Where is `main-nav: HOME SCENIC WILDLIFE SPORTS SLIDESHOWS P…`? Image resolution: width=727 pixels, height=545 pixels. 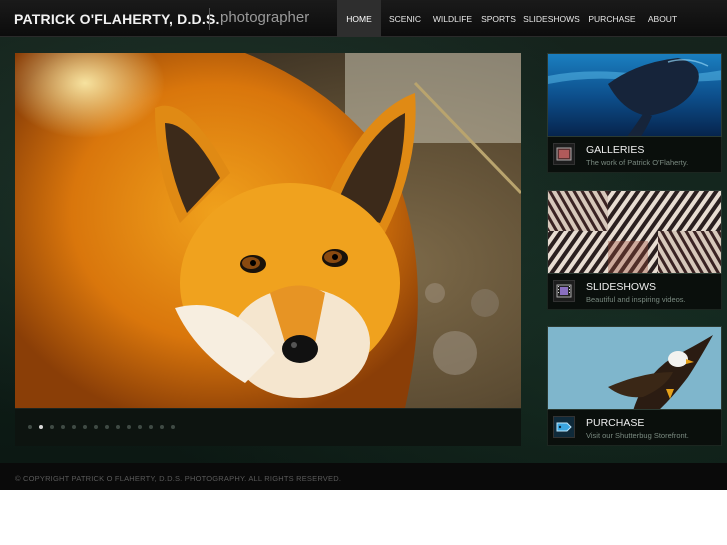
main-nav: HOME SCENIC WILDLIFE SPORTS SLIDESHOWS P… is located at coordinates (510, 18).